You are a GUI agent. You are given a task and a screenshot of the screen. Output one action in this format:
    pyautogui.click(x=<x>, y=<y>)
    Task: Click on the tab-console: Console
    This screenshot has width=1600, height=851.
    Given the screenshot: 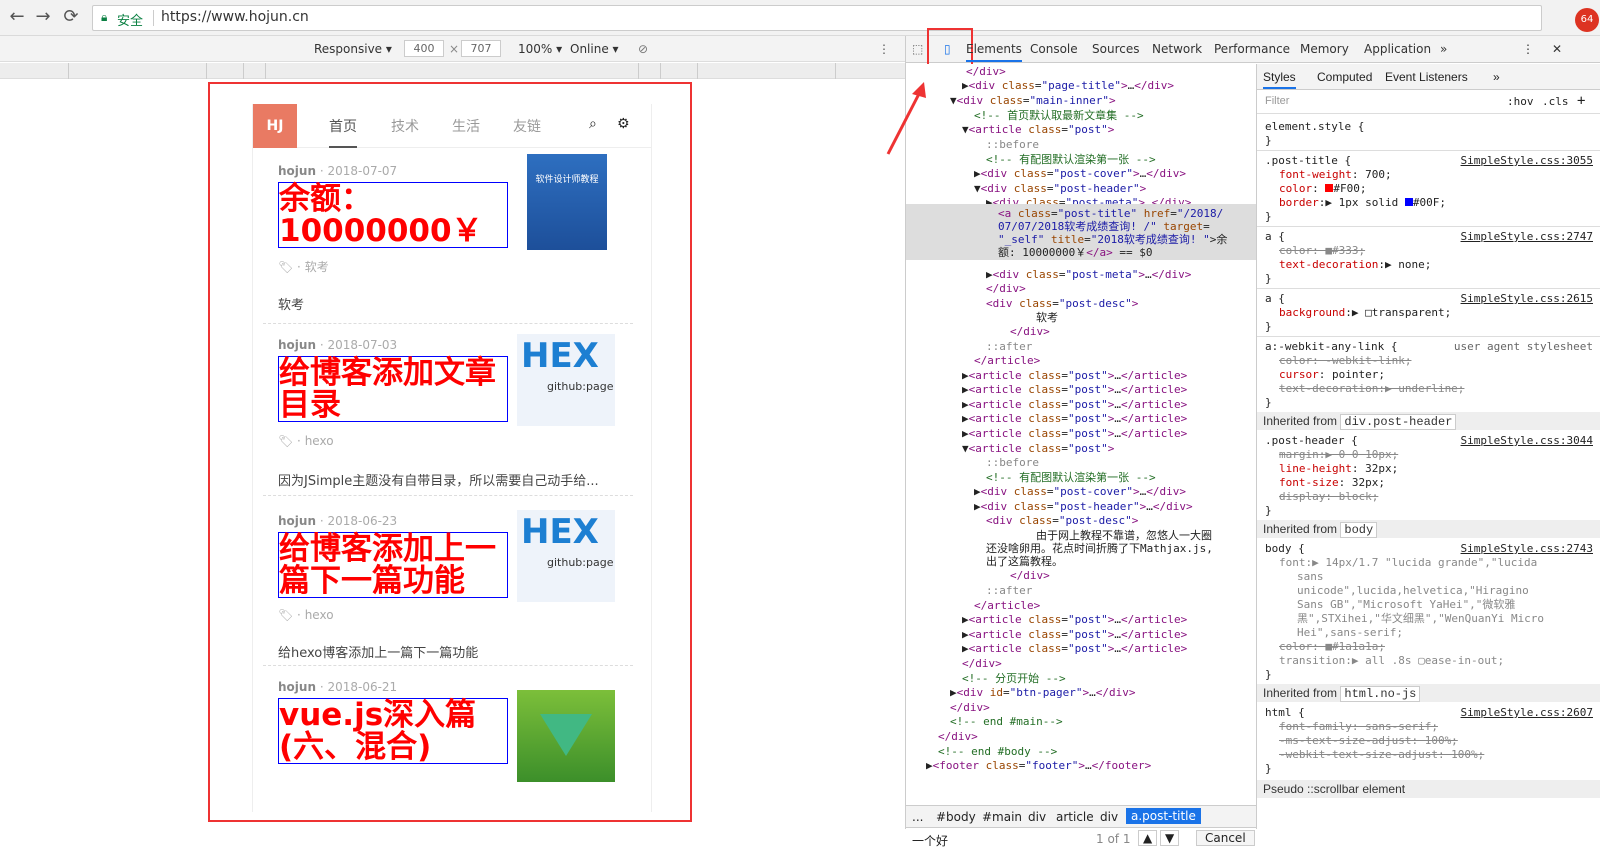 What is the action you would take?
    pyautogui.click(x=1054, y=49)
    